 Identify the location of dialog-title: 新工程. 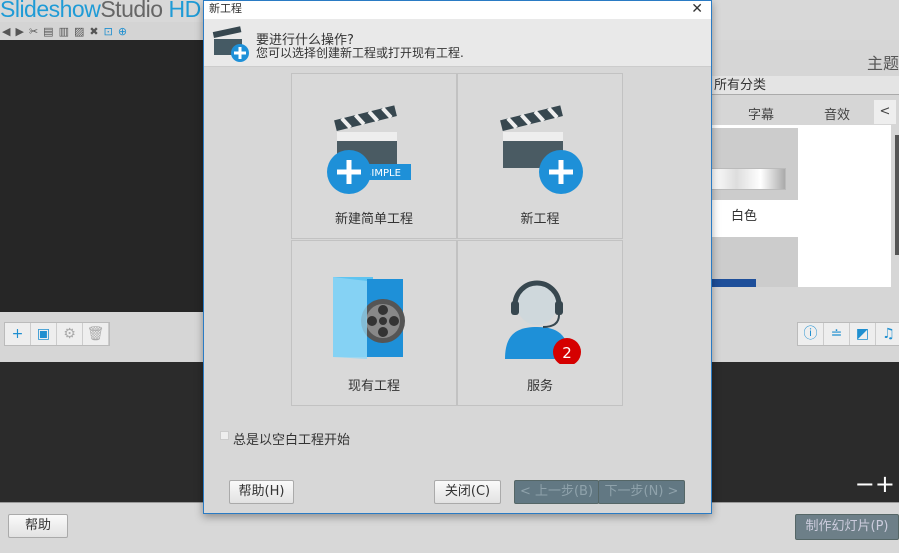
(225, 8).